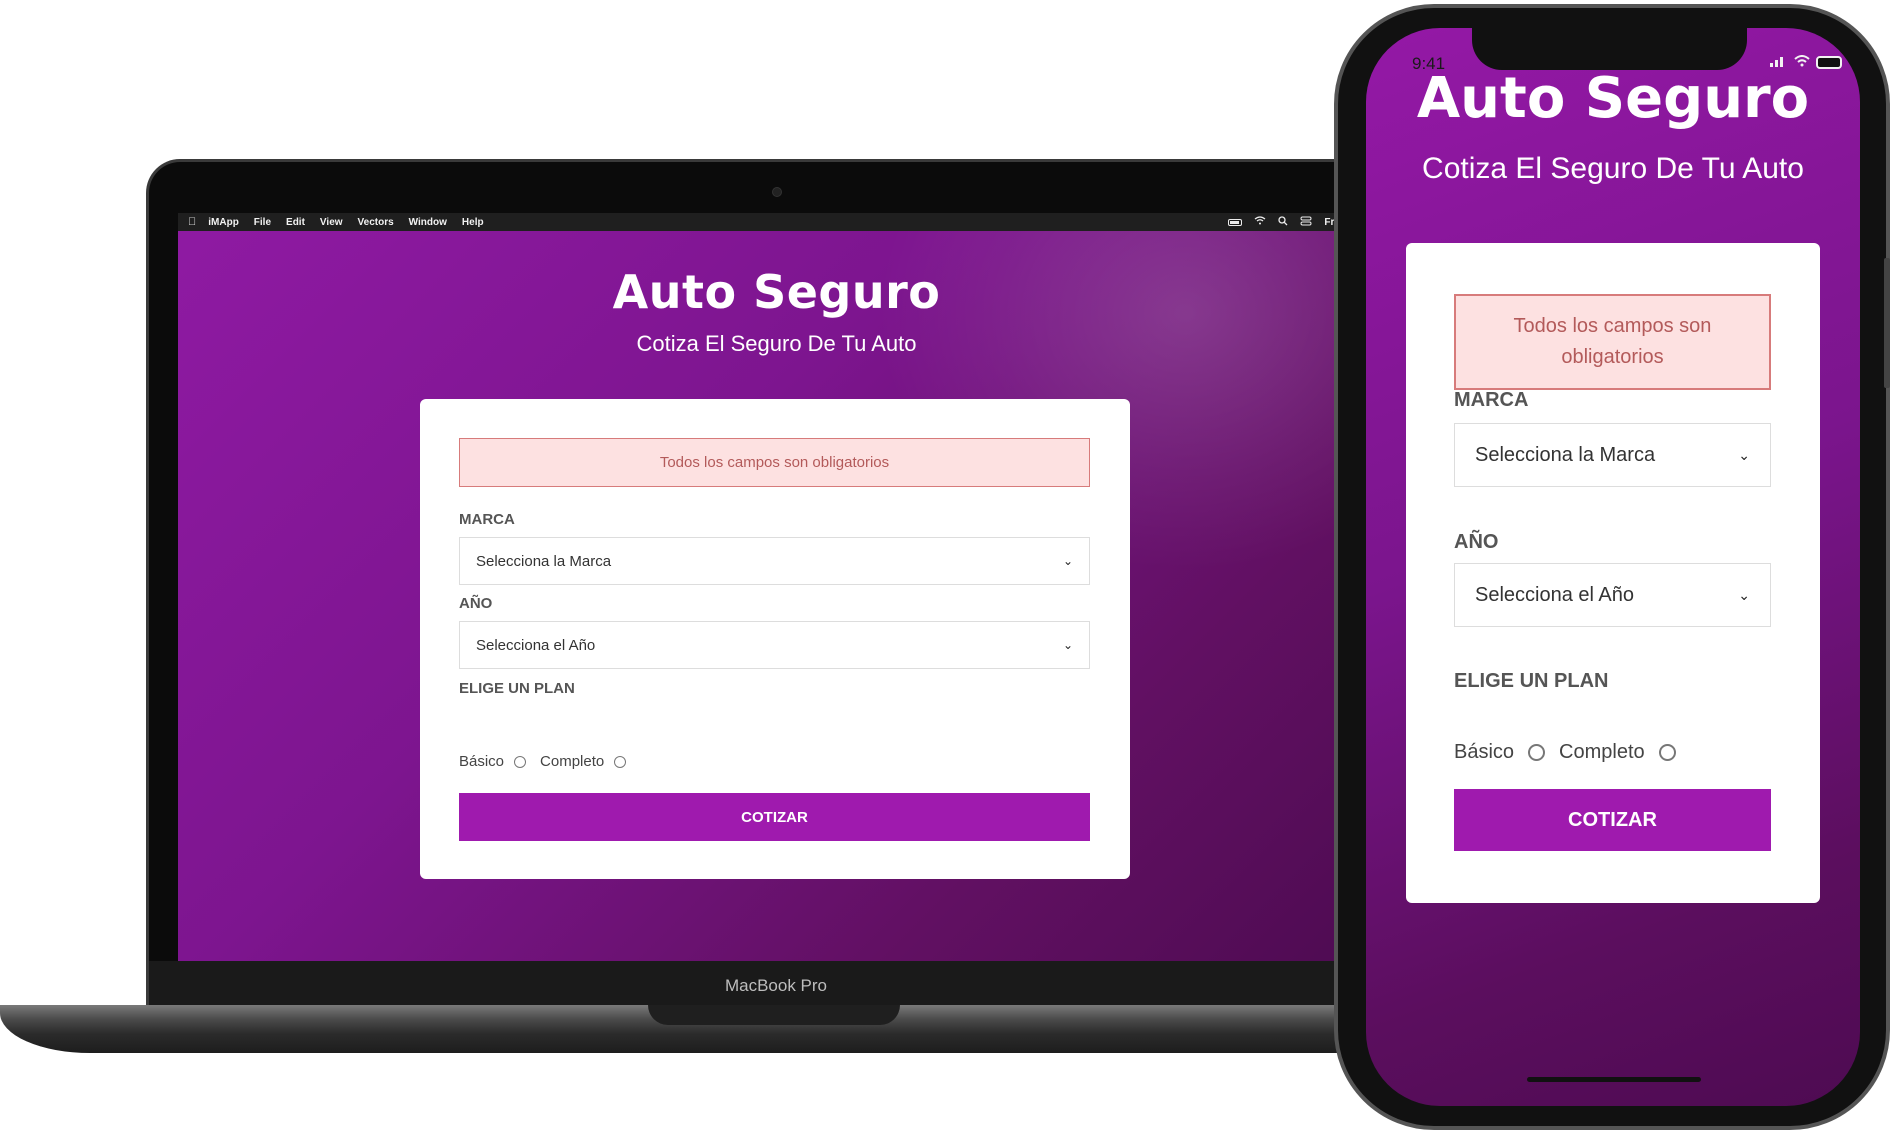 This screenshot has width=1899, height=1140. I want to click on menu-view: View, so click(331, 222).